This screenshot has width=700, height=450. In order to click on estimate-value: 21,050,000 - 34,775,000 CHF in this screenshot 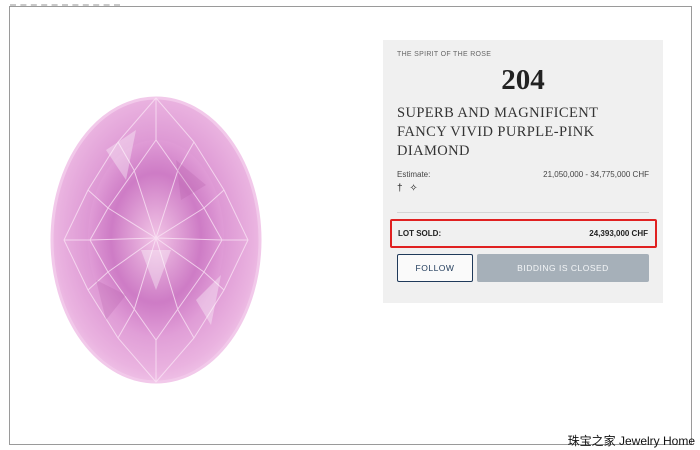, I will do `click(596, 174)`.